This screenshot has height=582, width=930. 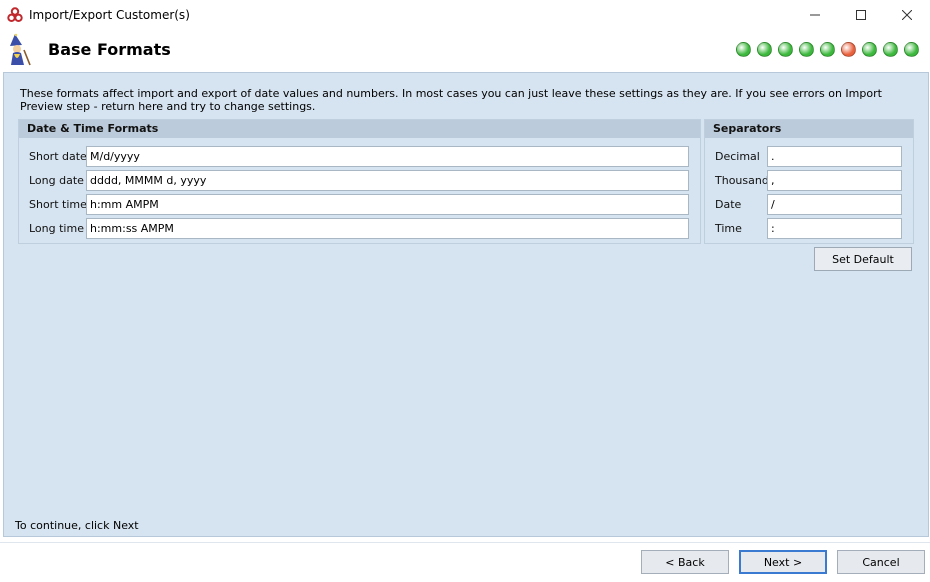 I want to click on set-default-button: Set Default, so click(x=863, y=259).